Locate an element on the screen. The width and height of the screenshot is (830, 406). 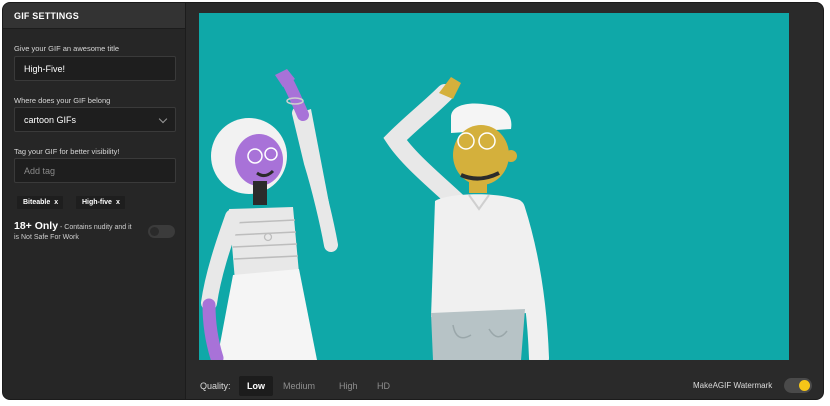
chevron-down-icon is located at coordinates (163, 119).